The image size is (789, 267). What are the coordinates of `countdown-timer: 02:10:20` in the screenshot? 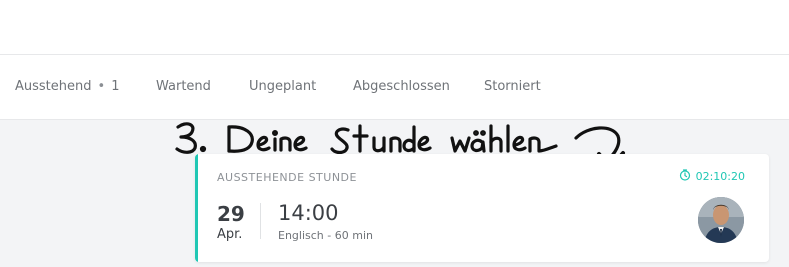 It's located at (712, 176).